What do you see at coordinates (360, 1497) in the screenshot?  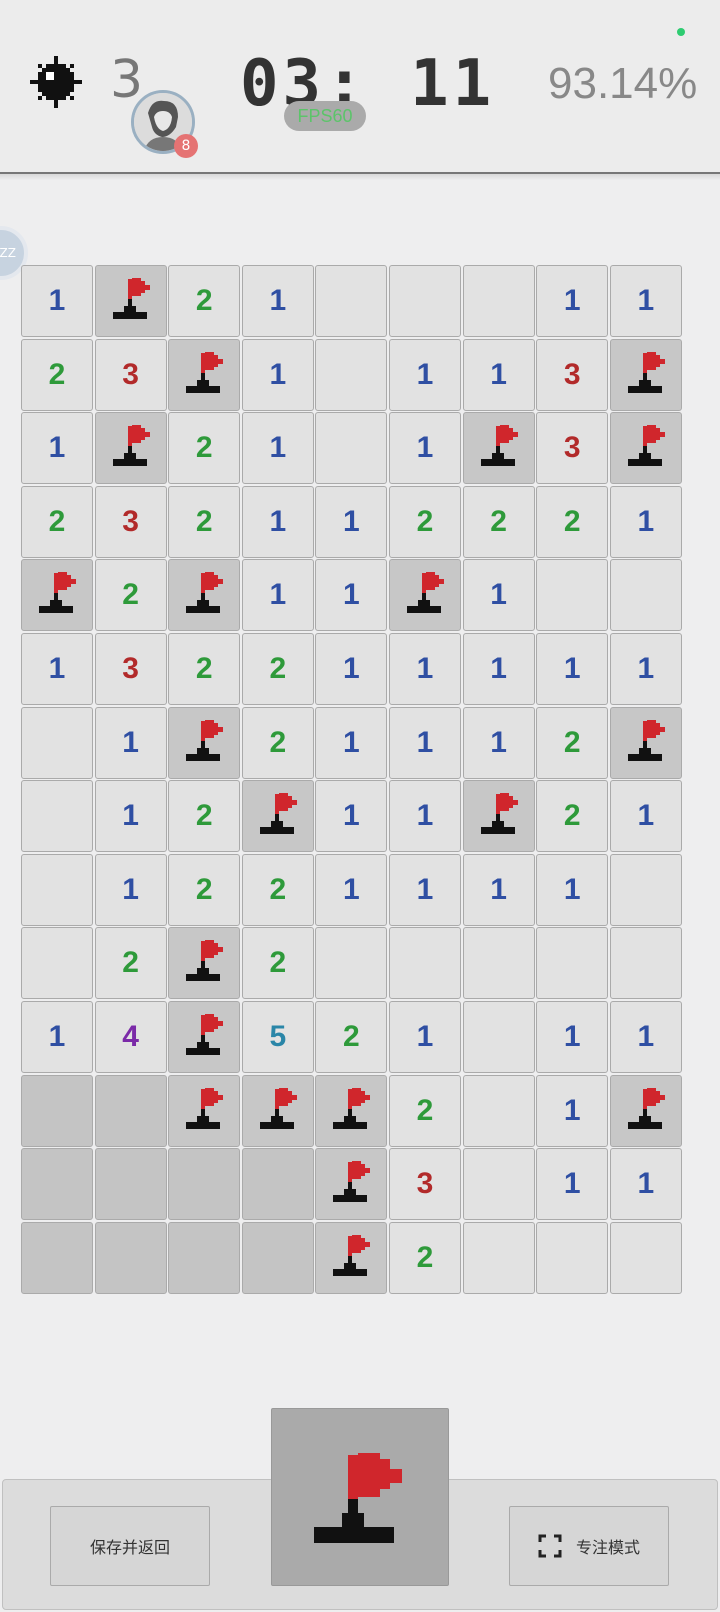 I see `flag-mode-toggle-button` at bounding box center [360, 1497].